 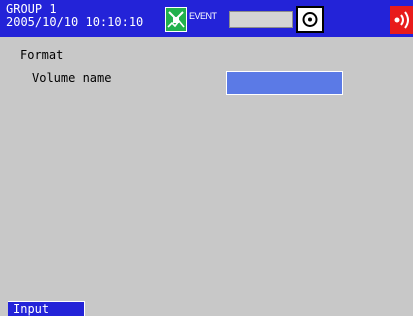 I want to click on datetime-display: 2005/10/10 10:10:10, so click(x=75, y=22).